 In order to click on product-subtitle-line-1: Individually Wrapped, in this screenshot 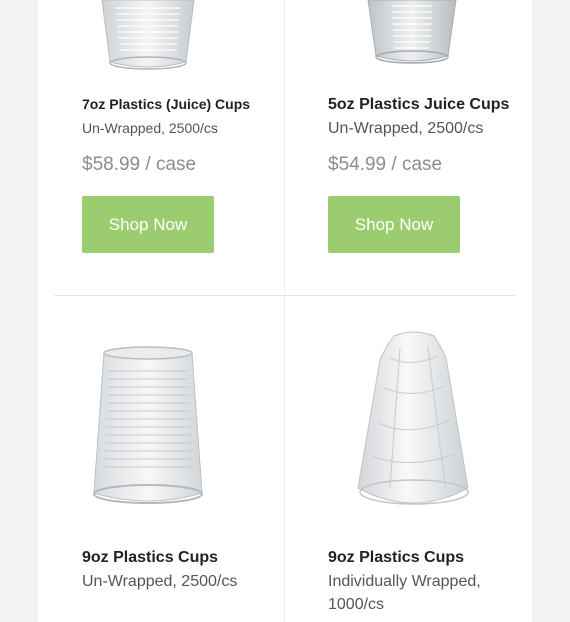, I will do `click(404, 581)`.